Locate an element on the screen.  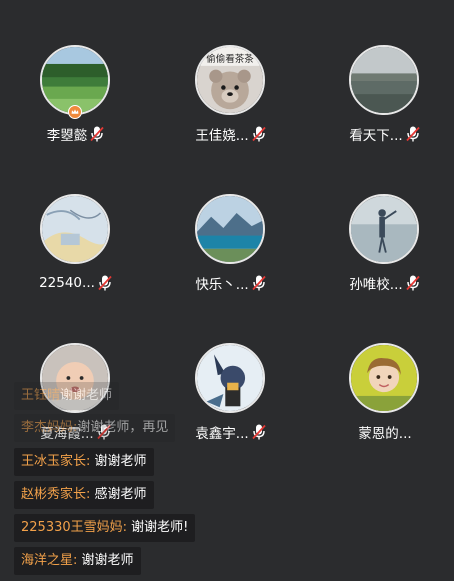
seat-name-row: 李曌懿 is located at coordinates (76, 134).